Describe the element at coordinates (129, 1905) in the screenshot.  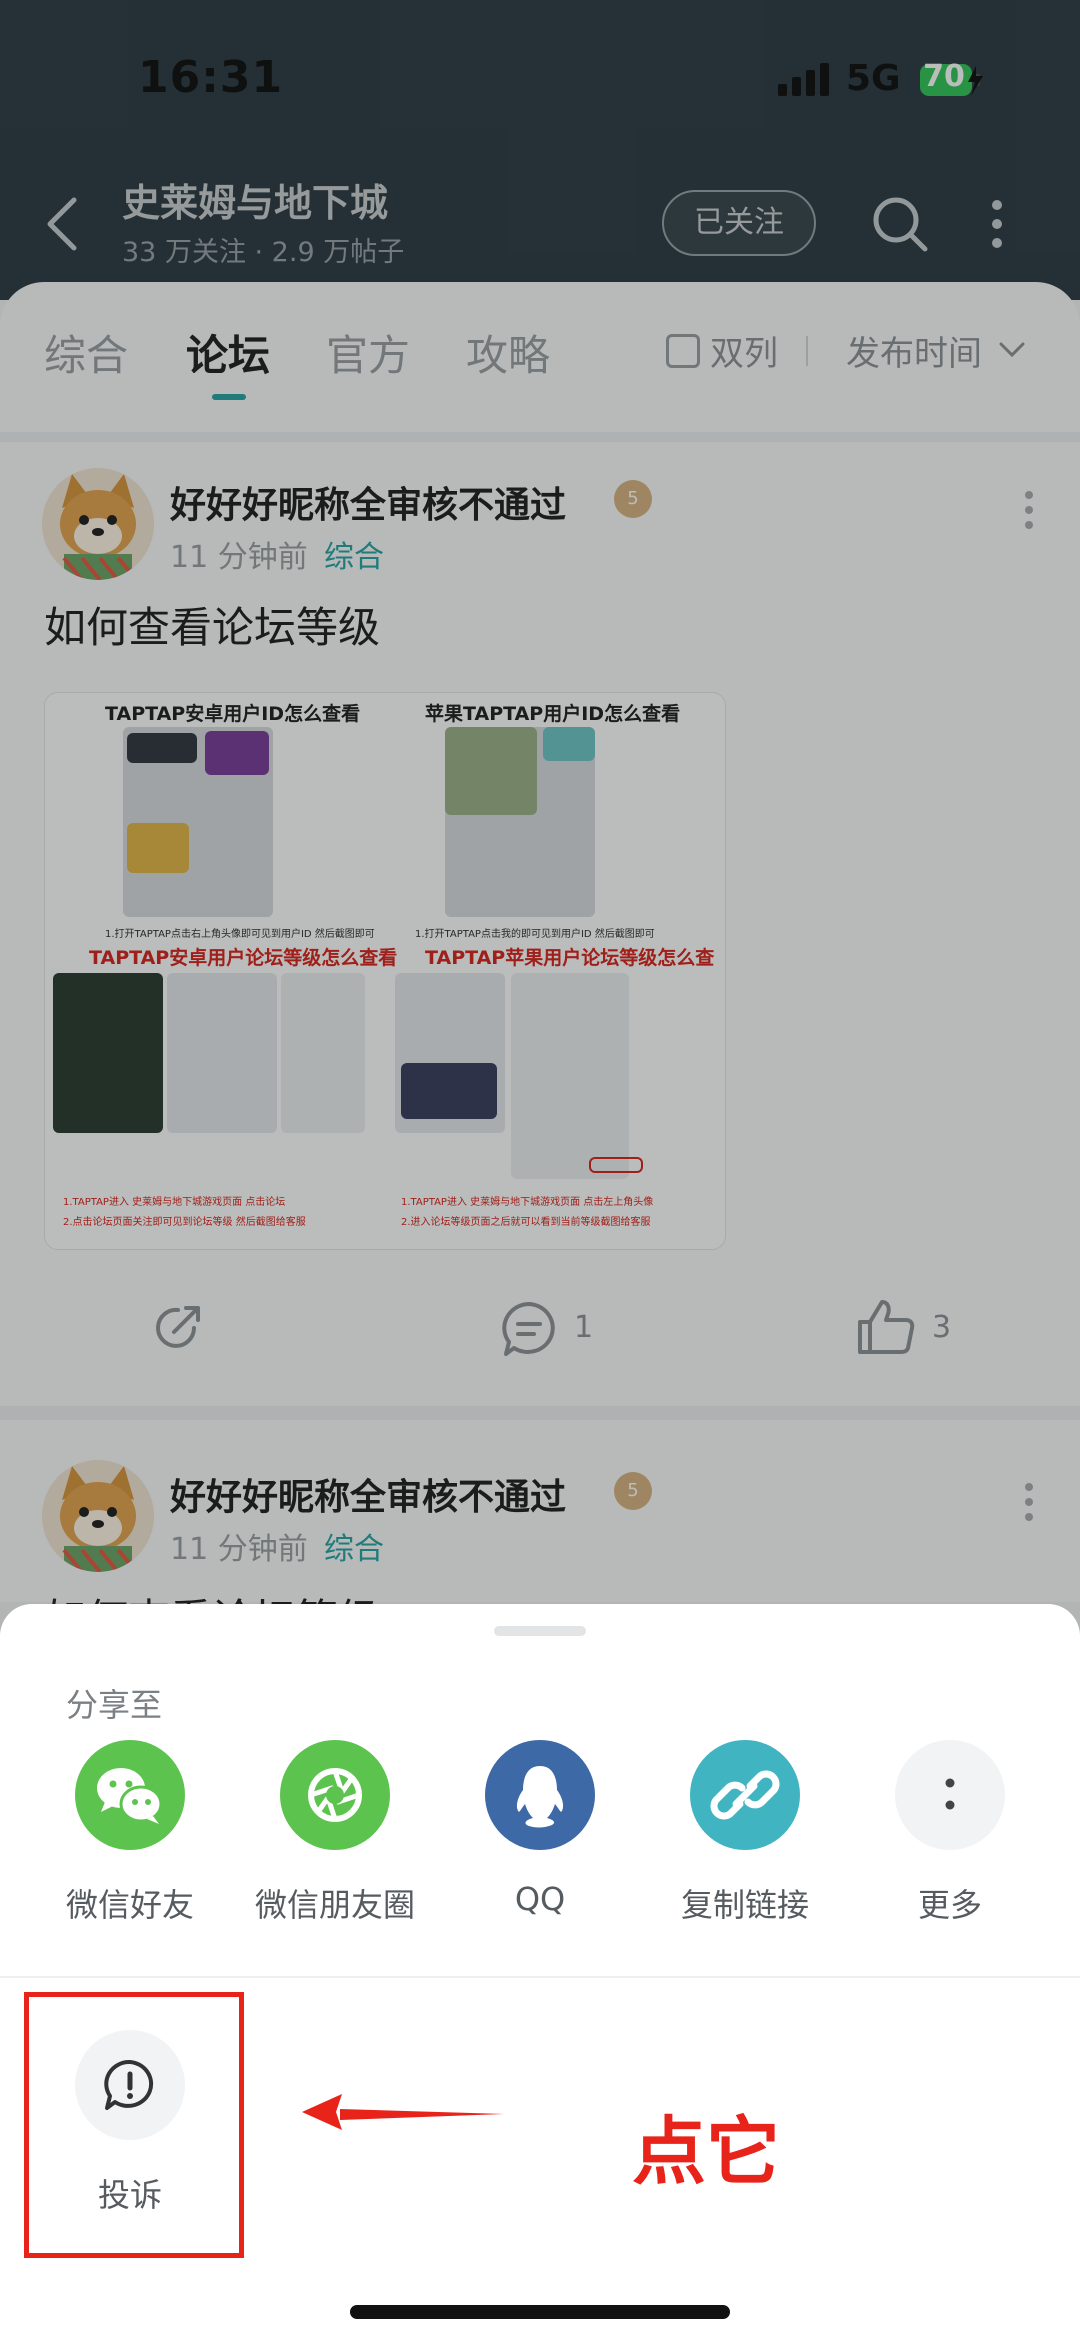
I see `share-label: 微信好友` at that location.